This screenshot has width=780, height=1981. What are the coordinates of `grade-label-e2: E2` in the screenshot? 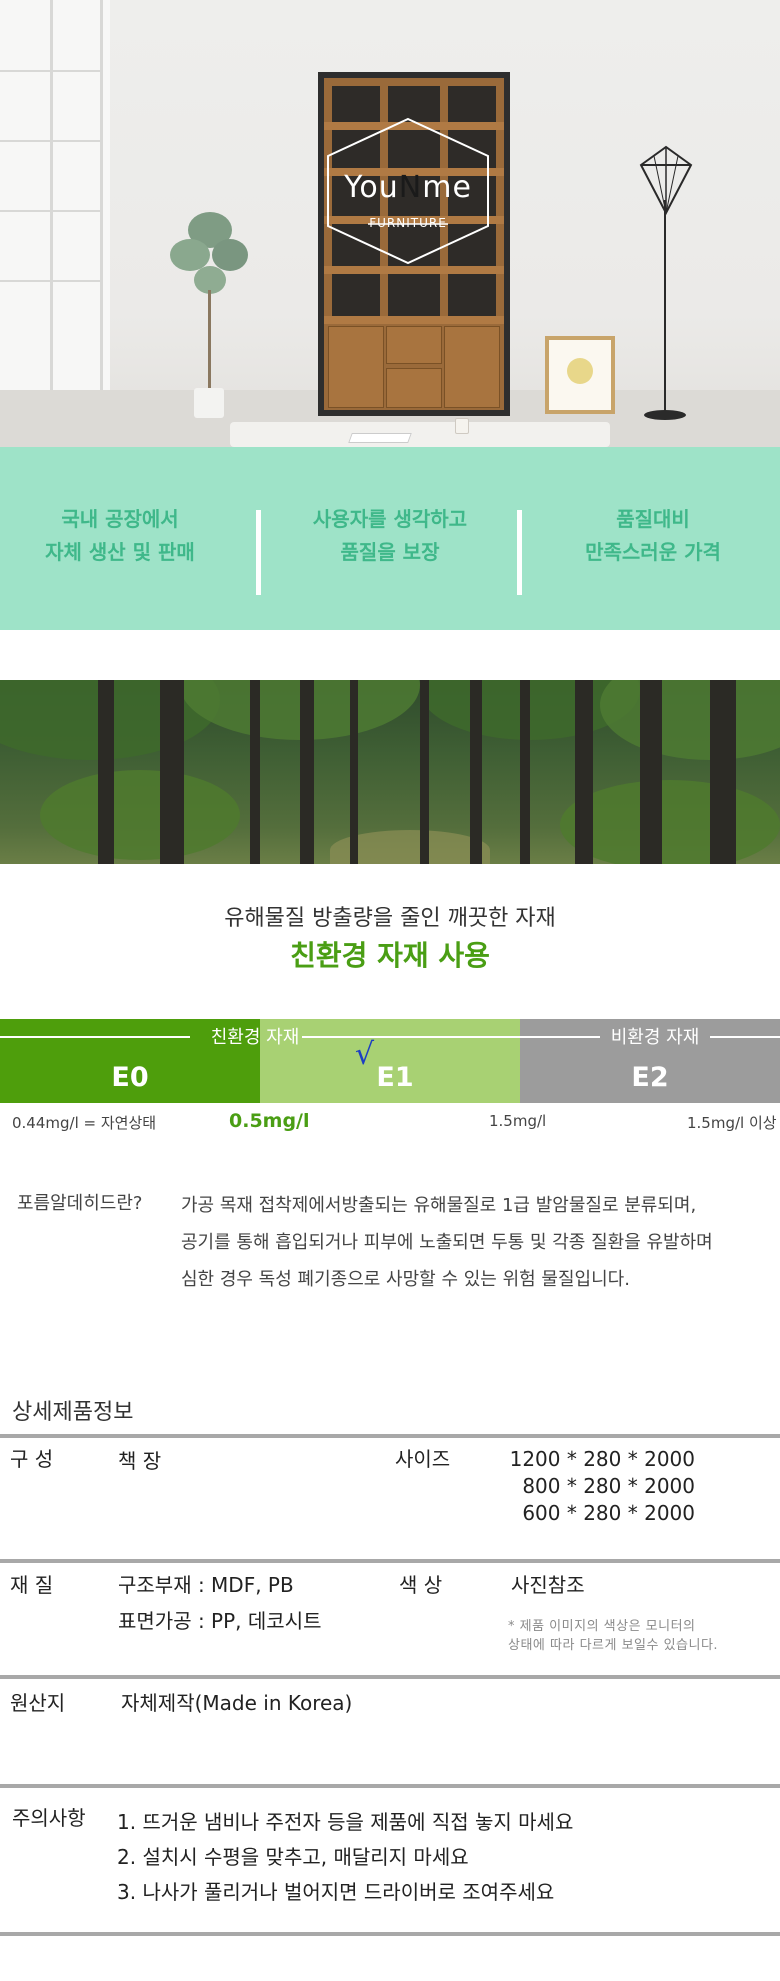 It's located at (650, 1077).